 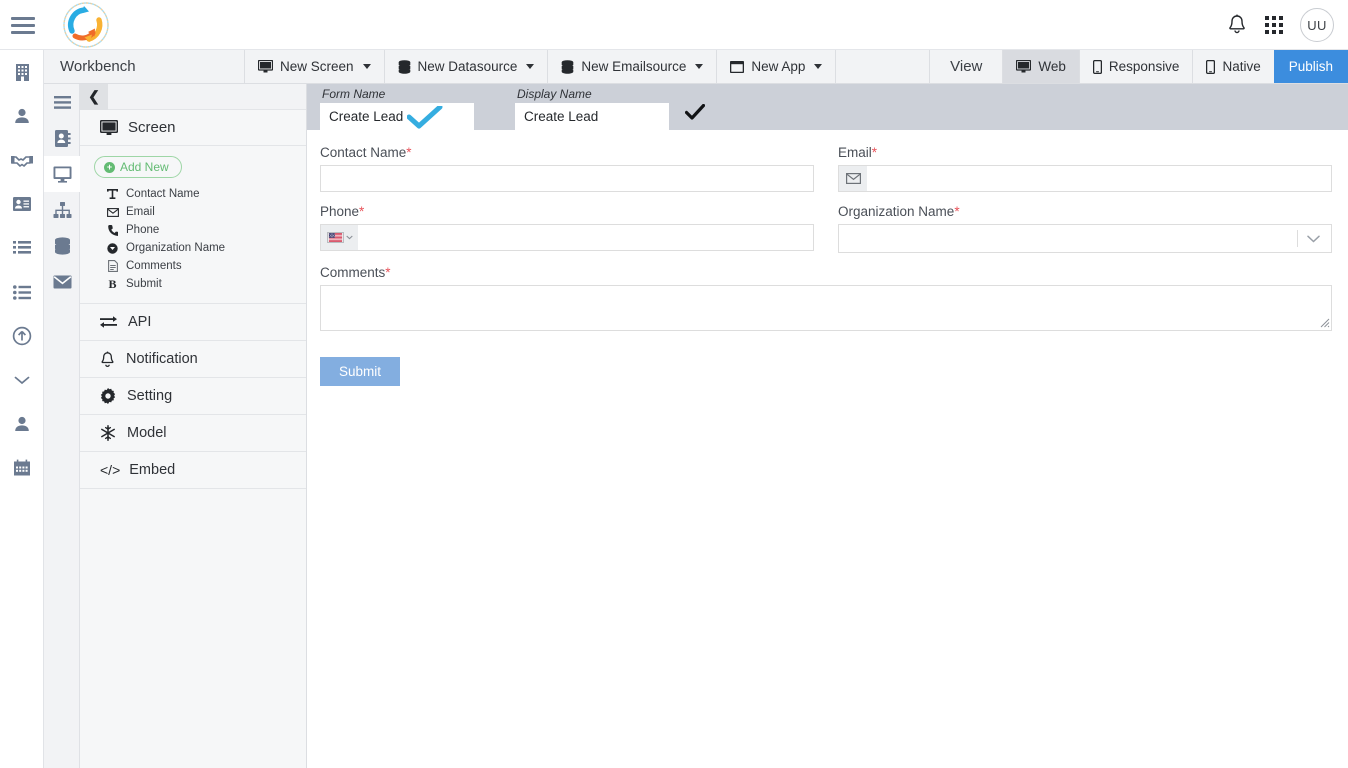 What do you see at coordinates (826, 174) in the screenshot?
I see `form-row-1: Contact Name* Email*` at bounding box center [826, 174].